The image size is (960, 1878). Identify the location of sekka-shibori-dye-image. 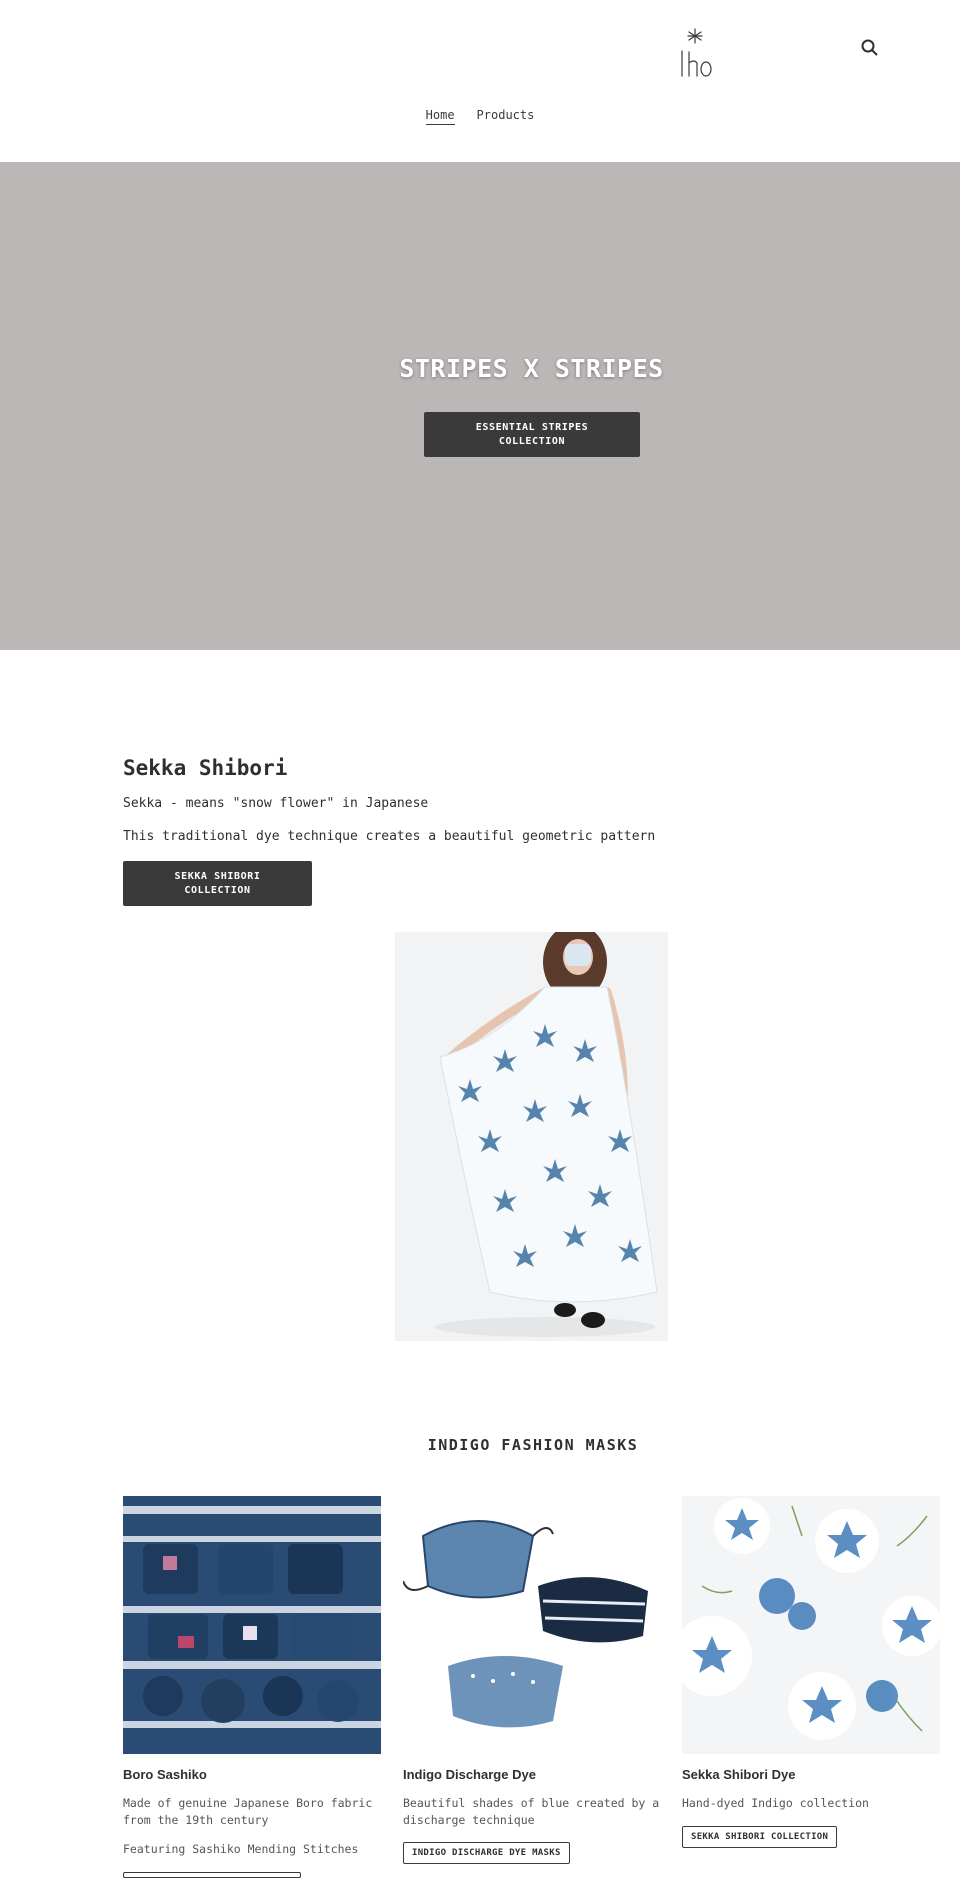
(811, 1625).